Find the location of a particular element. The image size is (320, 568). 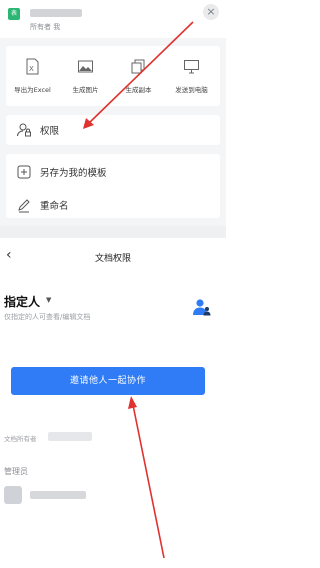

template-icon is located at coordinates (24, 172).